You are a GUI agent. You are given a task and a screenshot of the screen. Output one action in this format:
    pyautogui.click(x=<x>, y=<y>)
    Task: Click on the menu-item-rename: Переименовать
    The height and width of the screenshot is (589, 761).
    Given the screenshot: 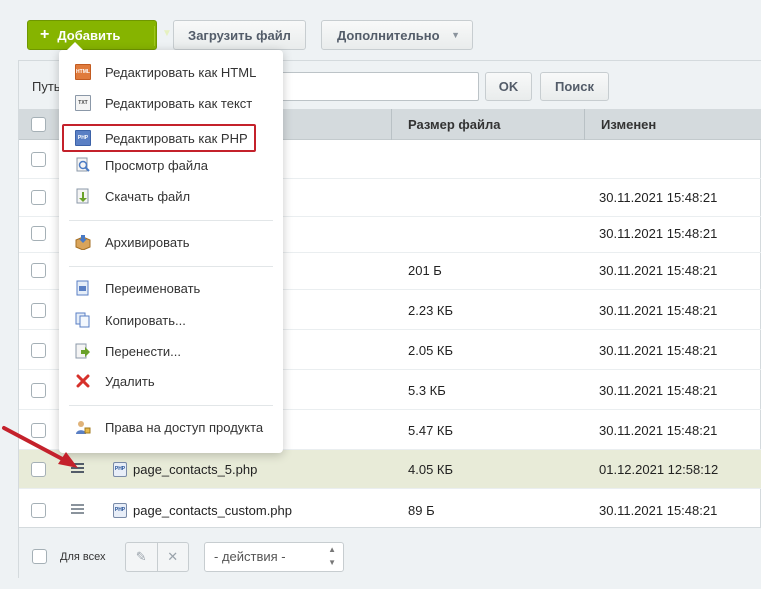 What is the action you would take?
    pyautogui.click(x=171, y=288)
    